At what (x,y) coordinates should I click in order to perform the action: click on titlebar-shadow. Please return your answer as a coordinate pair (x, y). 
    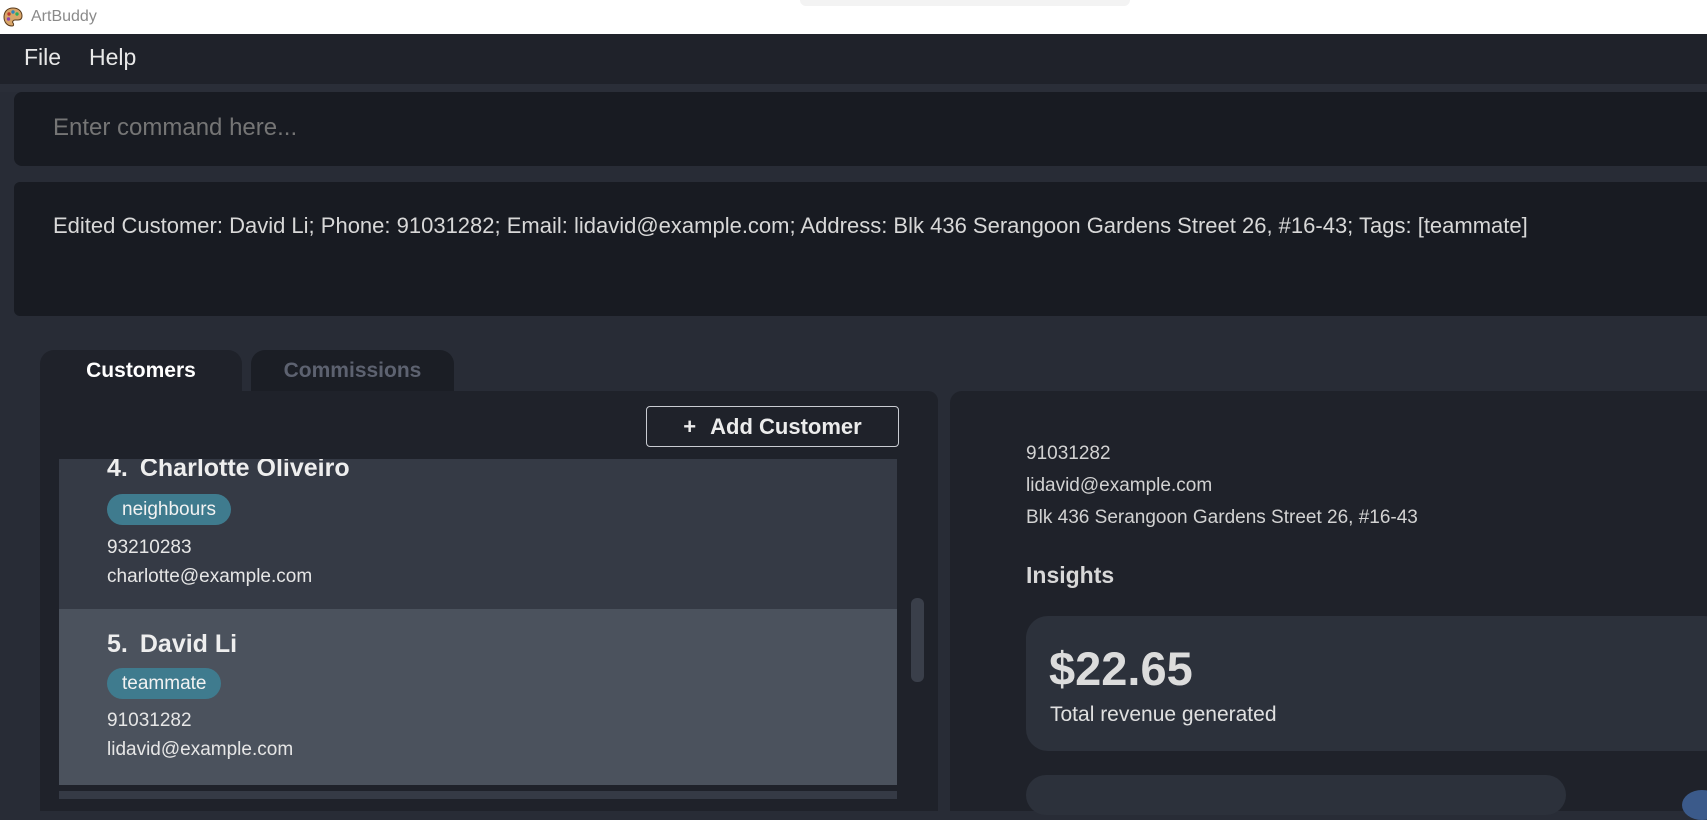
    Looking at the image, I should click on (965, 3).